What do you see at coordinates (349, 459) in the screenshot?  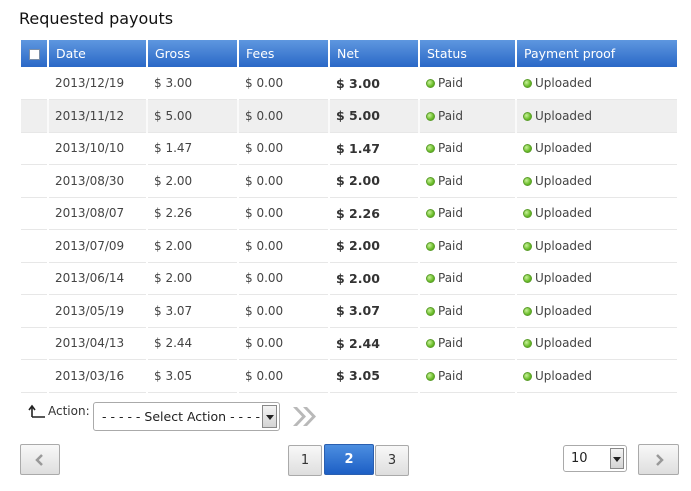 I see `page-button-2-current: 2` at bounding box center [349, 459].